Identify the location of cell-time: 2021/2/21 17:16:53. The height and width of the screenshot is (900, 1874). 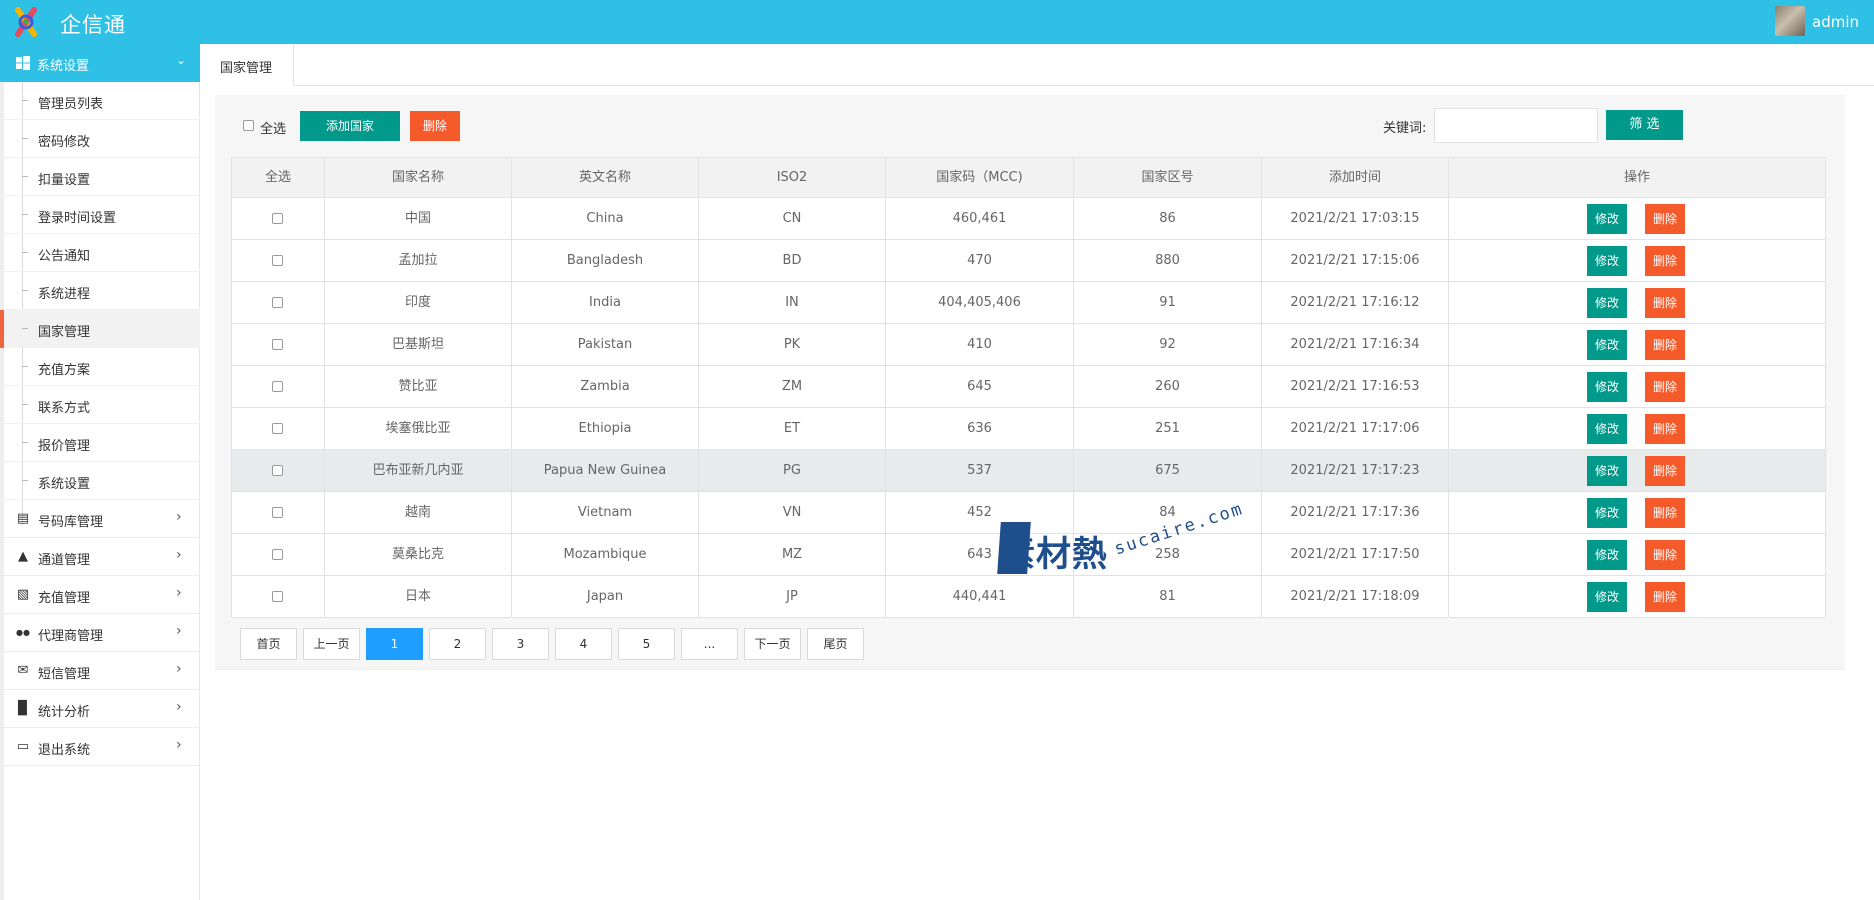
(1355, 386).